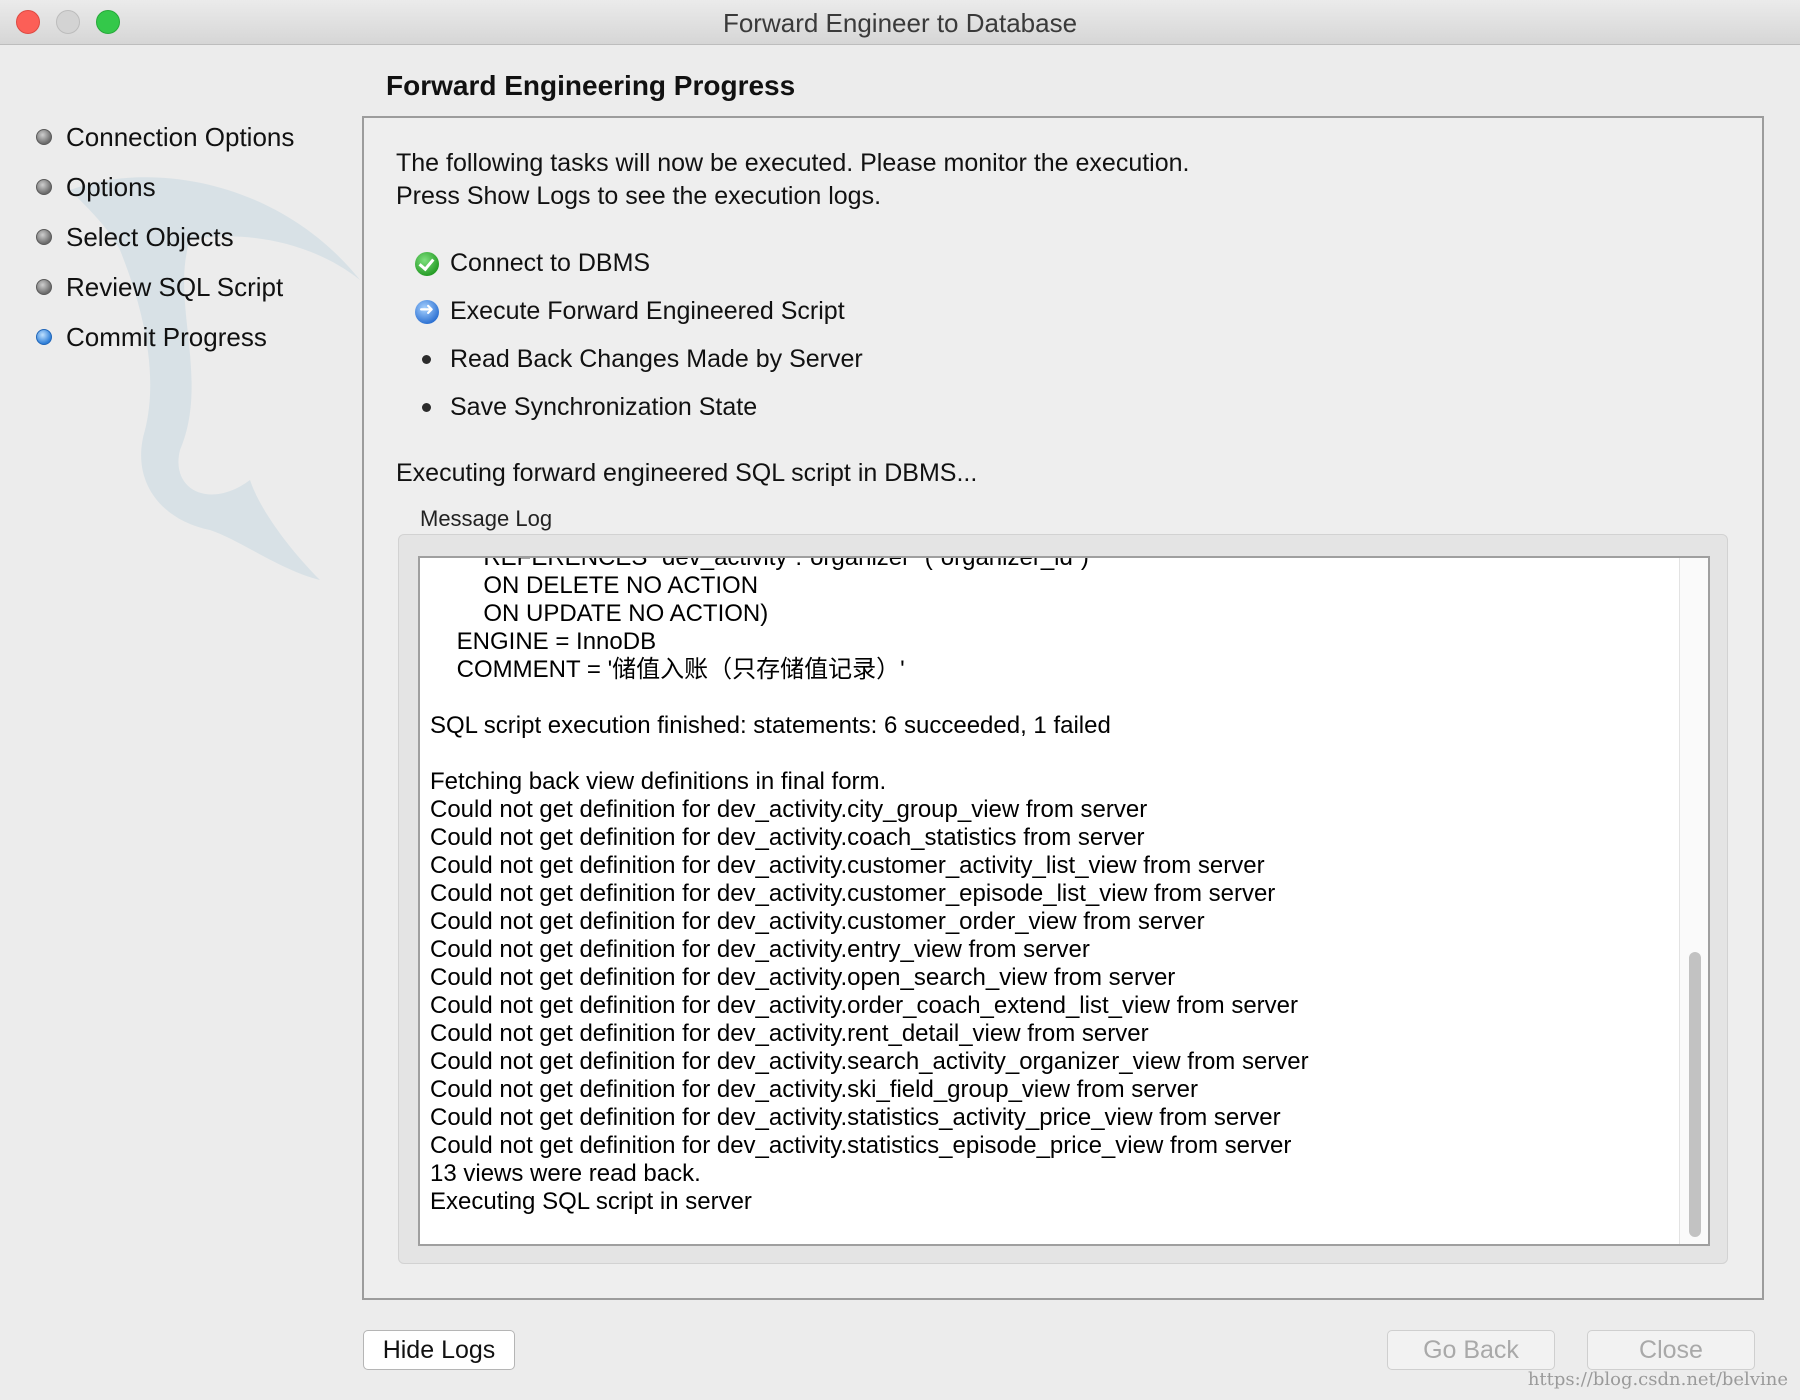 The image size is (1800, 1400). What do you see at coordinates (591, 85) in the screenshot?
I see `page-title: Forward Engineering Progress` at bounding box center [591, 85].